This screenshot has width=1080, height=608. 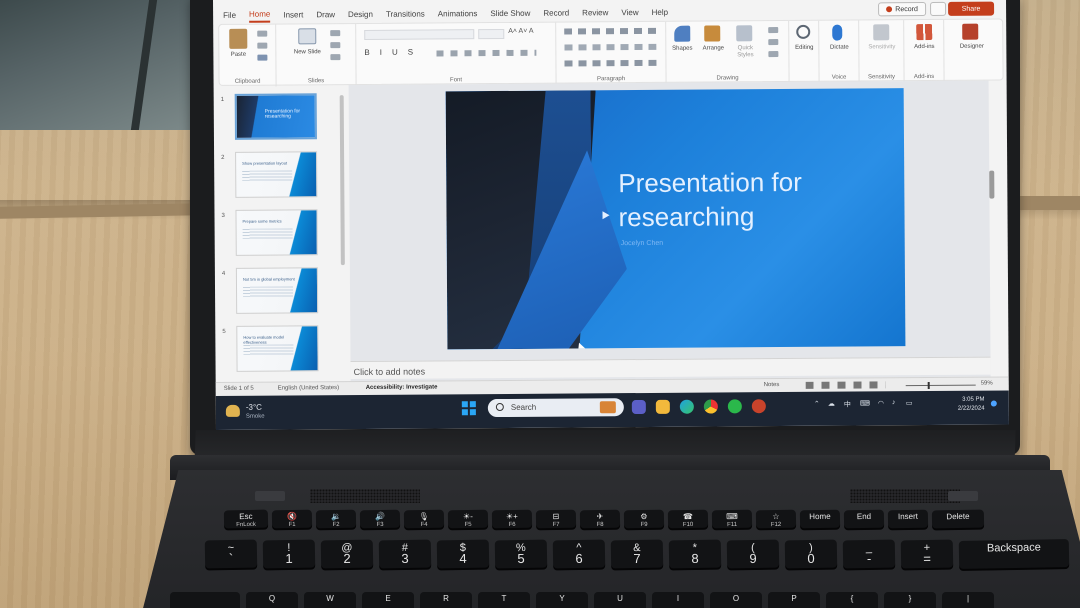 What do you see at coordinates (366, 52) in the screenshot?
I see `font-style-button: B` at bounding box center [366, 52].